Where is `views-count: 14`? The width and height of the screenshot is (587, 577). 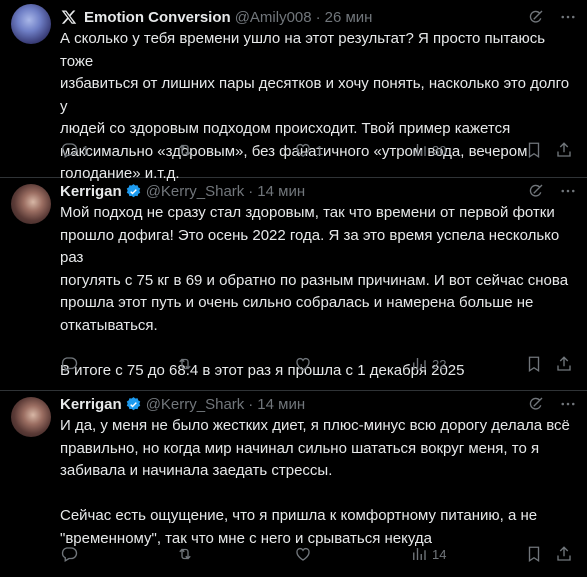 views-count: 14 is located at coordinates (439, 554).